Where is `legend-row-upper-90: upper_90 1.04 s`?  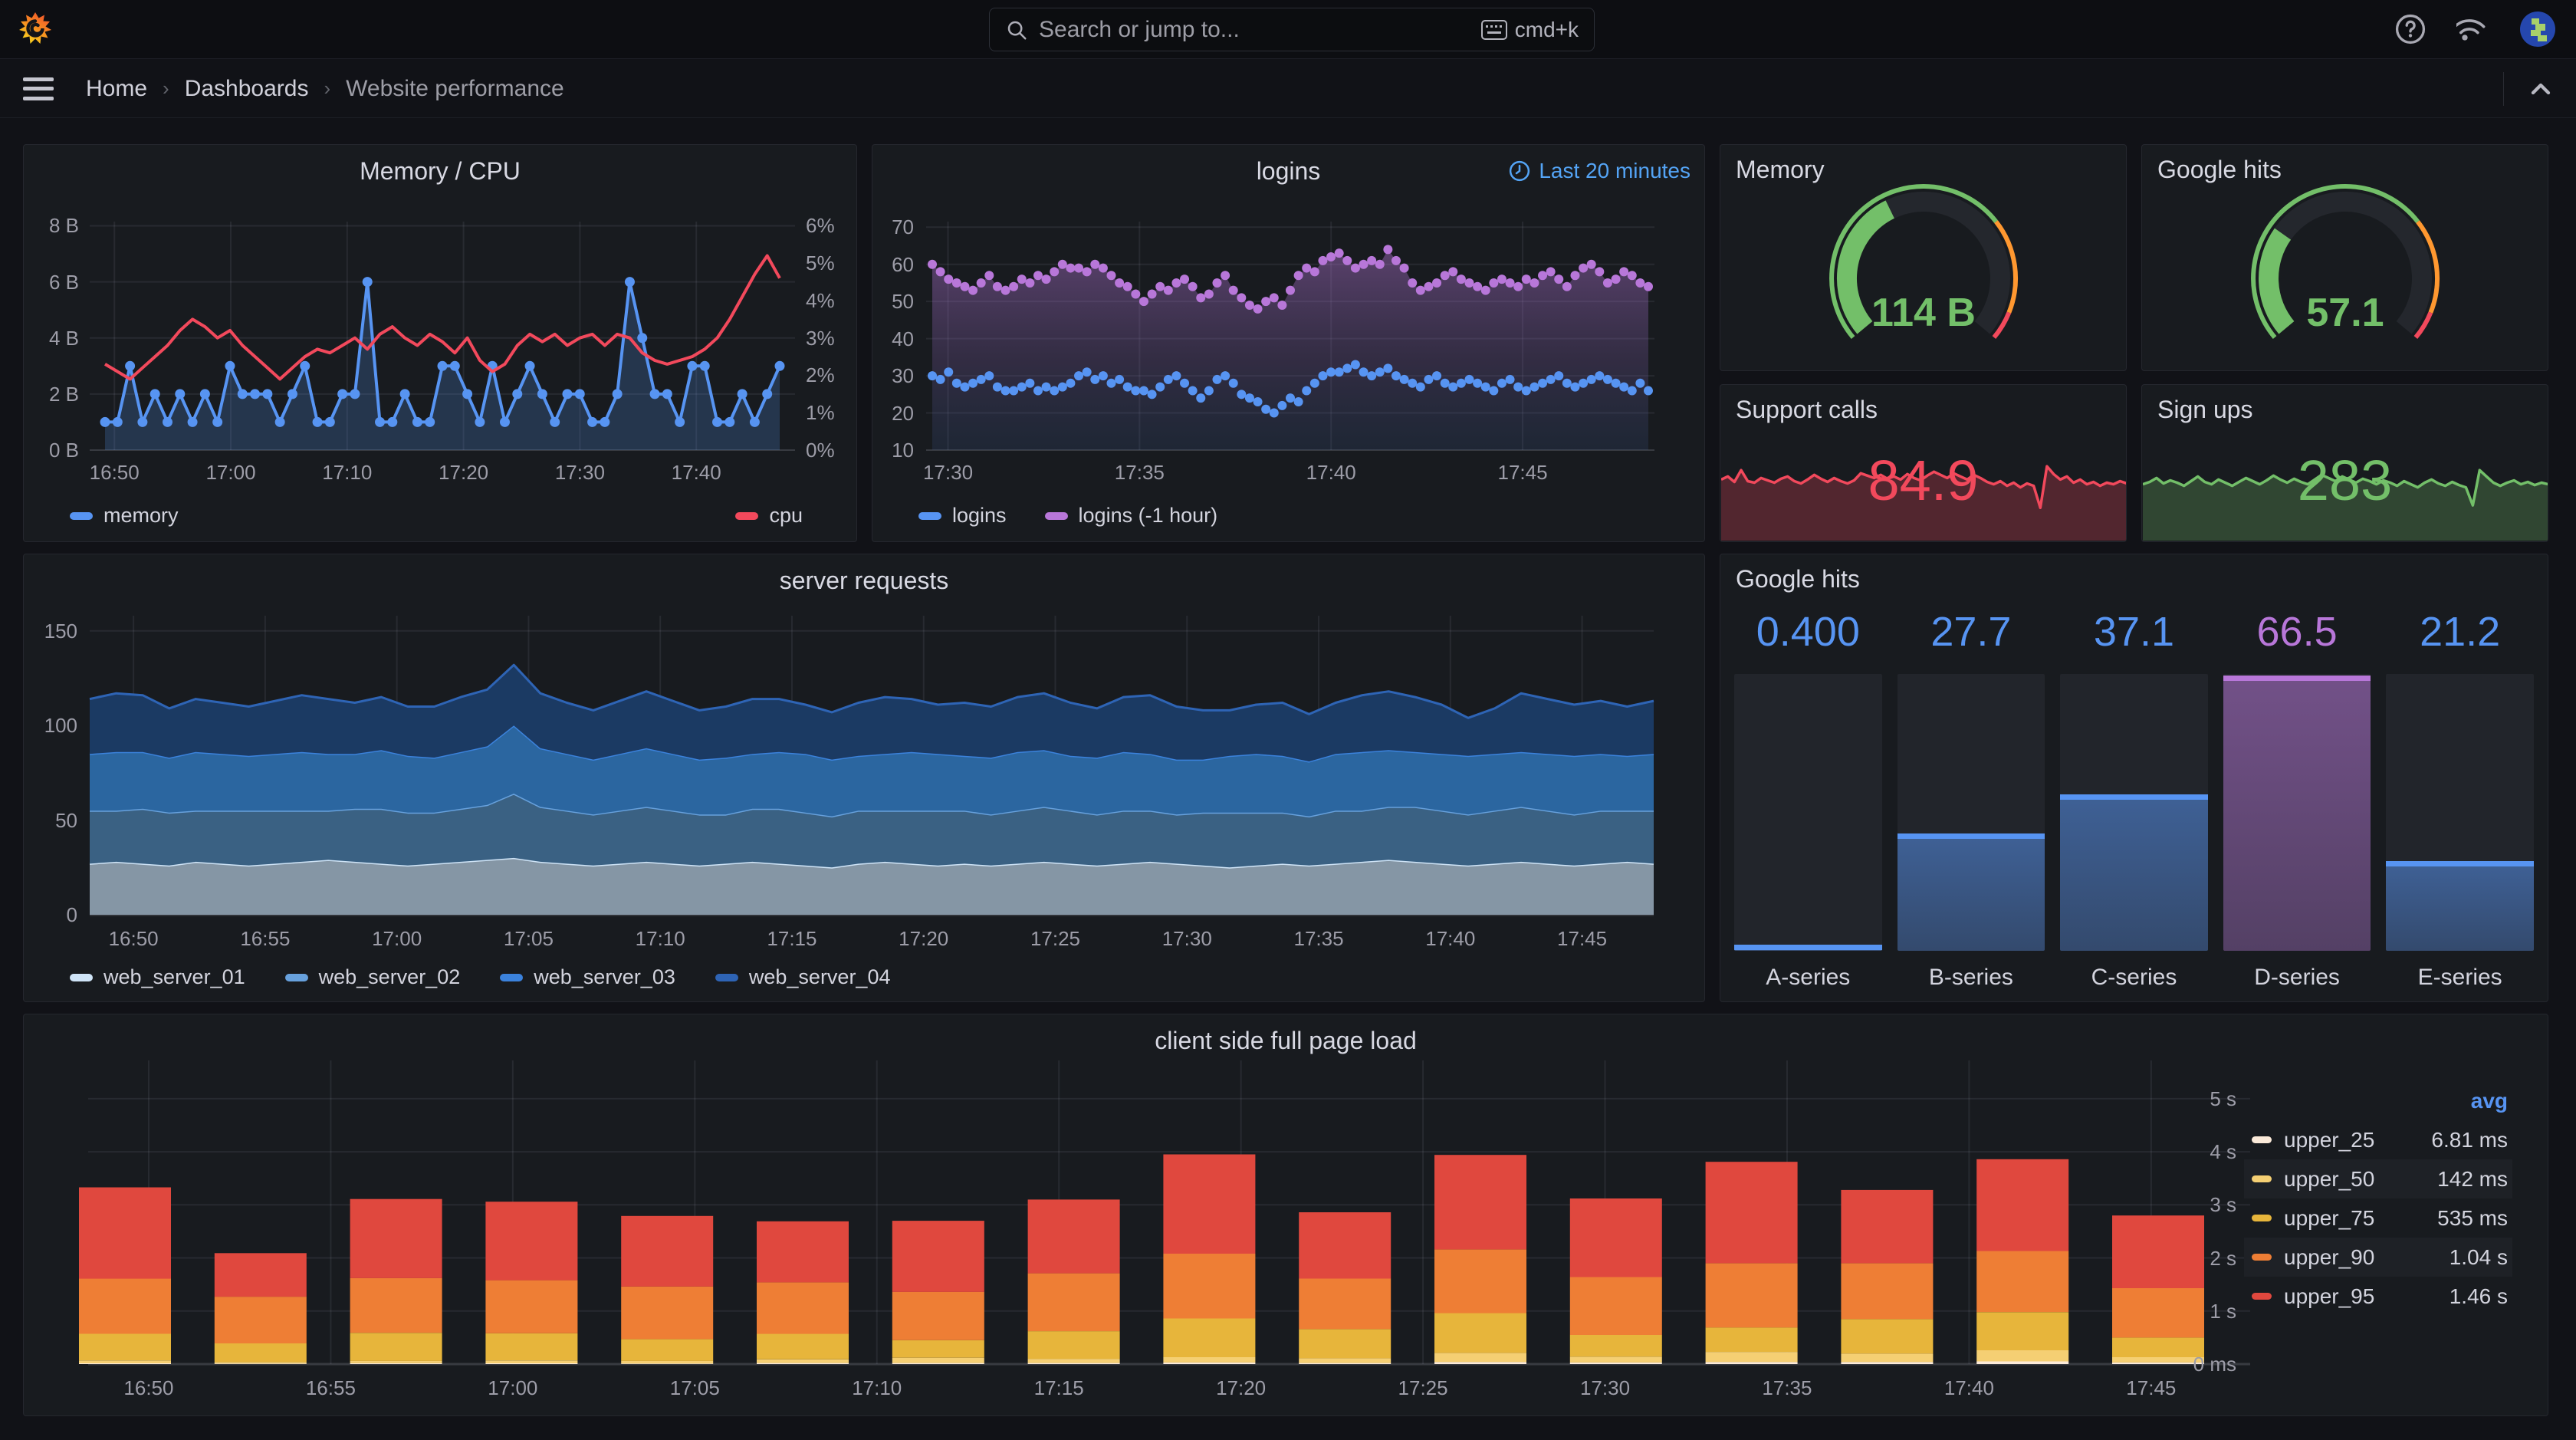
legend-row-upper-90: upper_90 1.04 s is located at coordinates (2378, 1257).